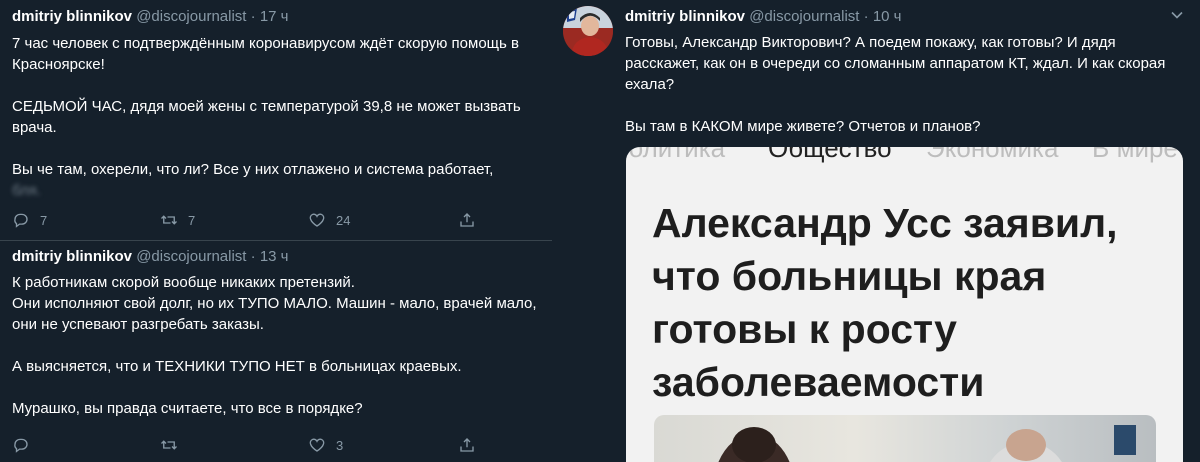 The width and height of the screenshot is (1200, 462). Describe the element at coordinates (343, 220) in the screenshot. I see `like-count: 24` at that location.